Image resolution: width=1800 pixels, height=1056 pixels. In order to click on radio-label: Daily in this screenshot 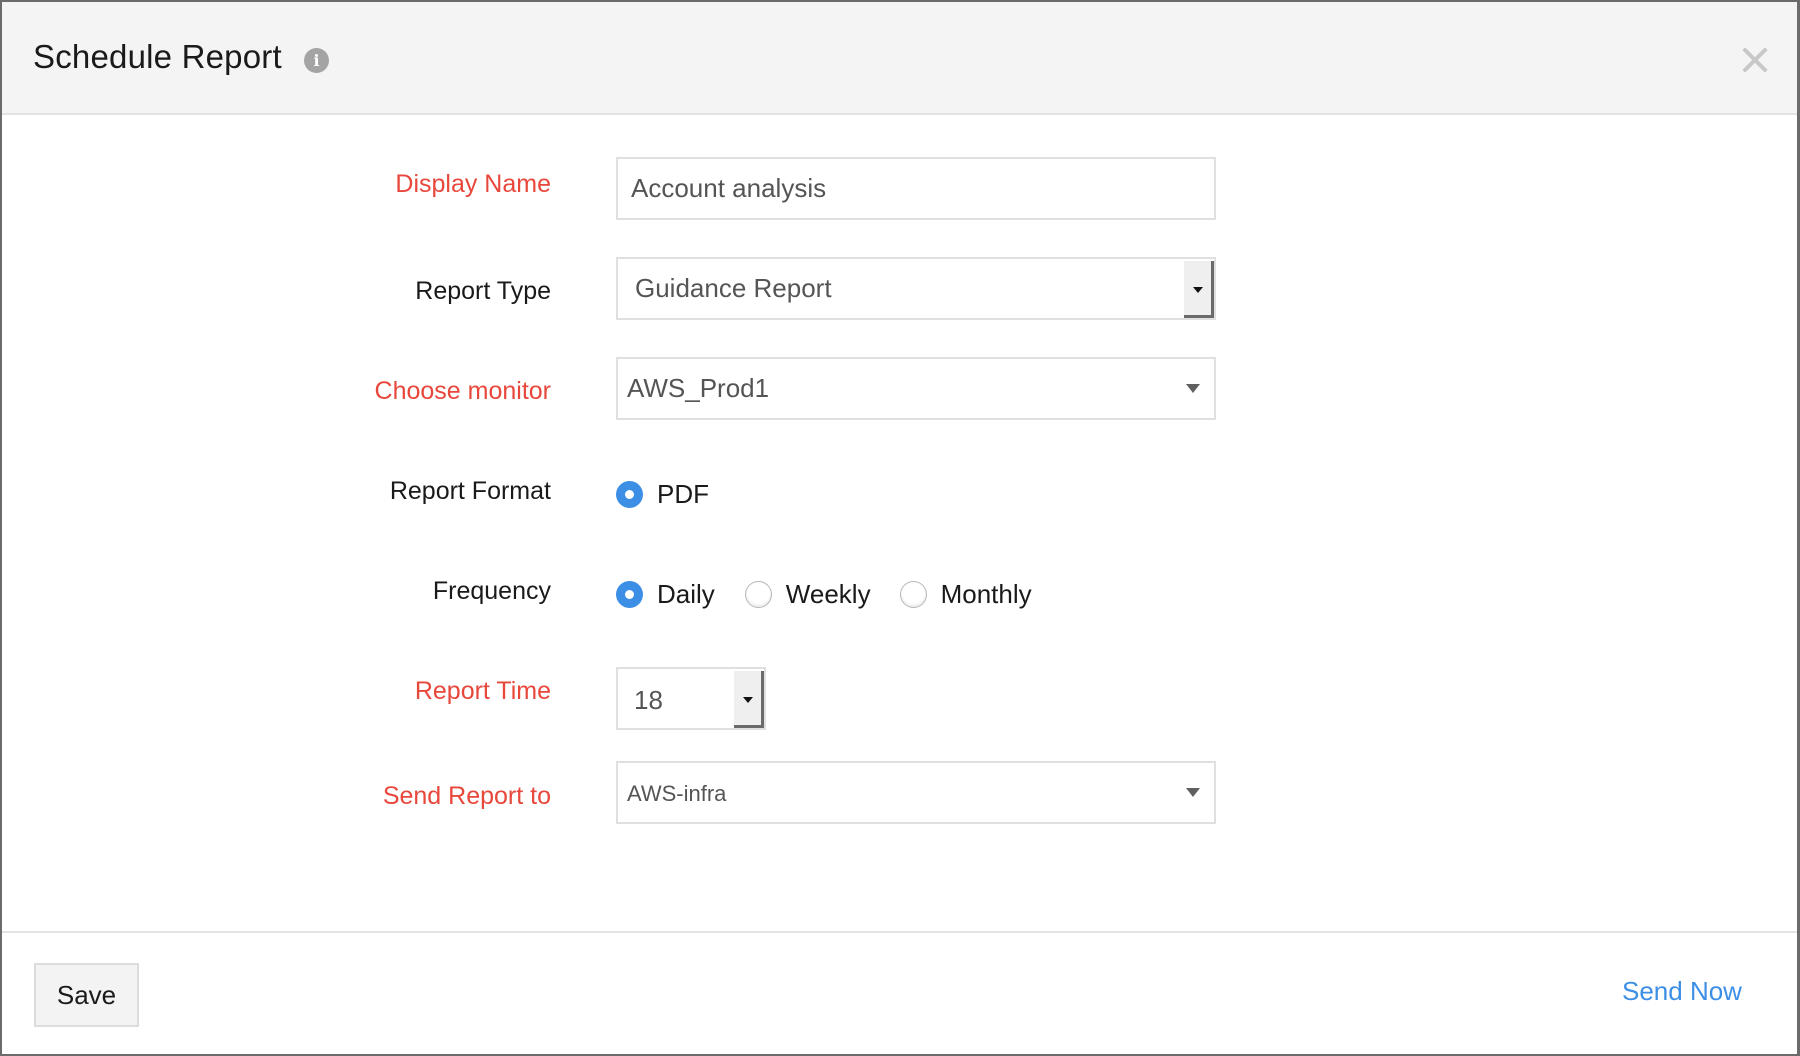, I will do `click(686, 593)`.